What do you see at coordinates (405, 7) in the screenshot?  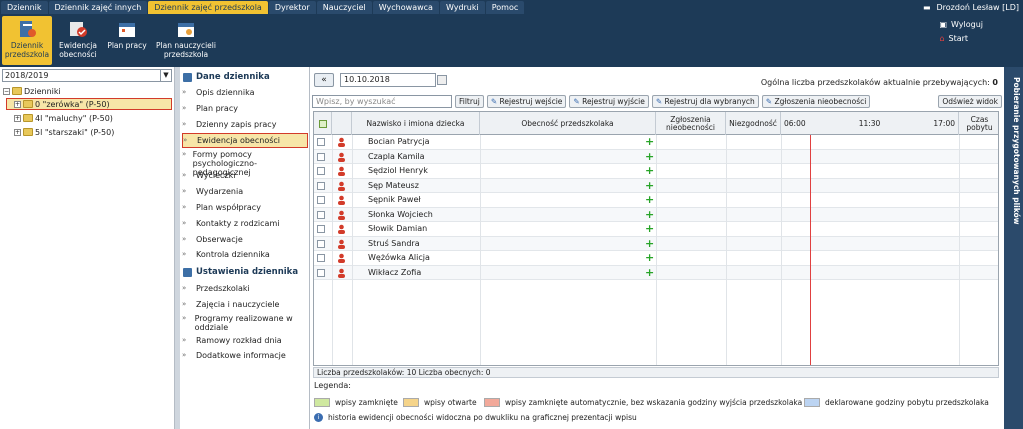 I see `tab-wychowawca: Wychowawca` at bounding box center [405, 7].